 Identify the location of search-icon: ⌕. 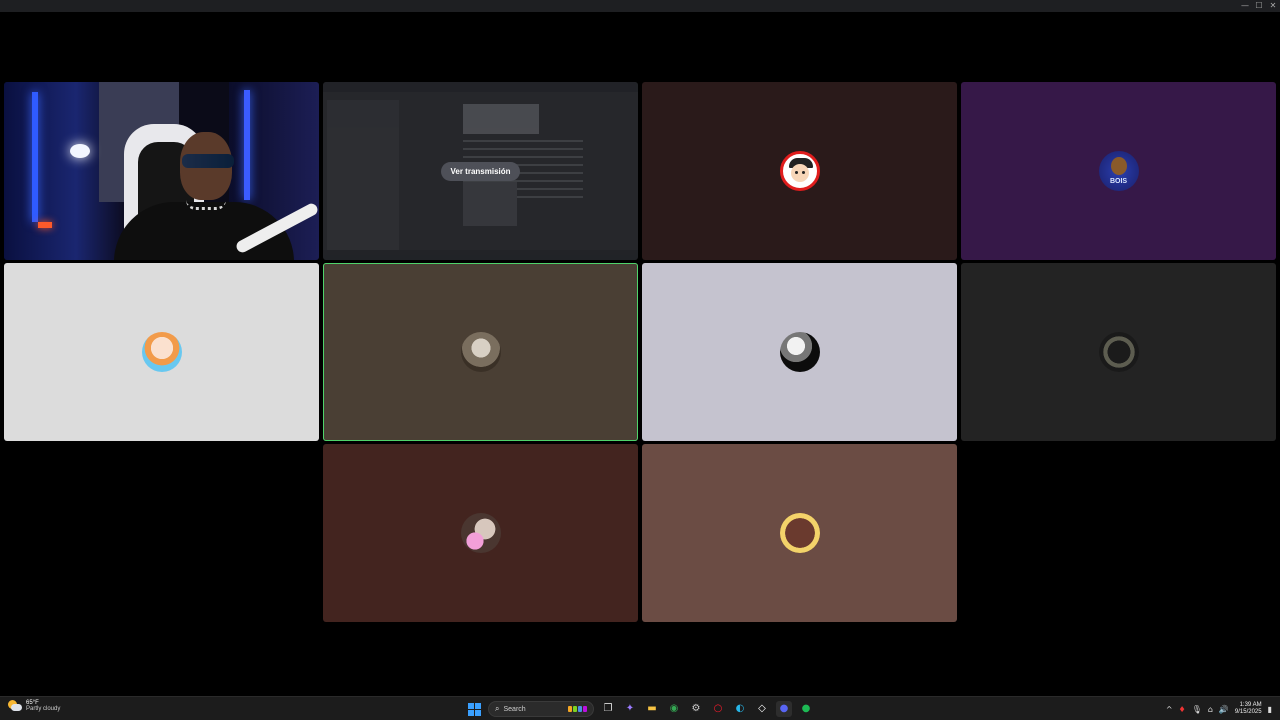
(497, 708).